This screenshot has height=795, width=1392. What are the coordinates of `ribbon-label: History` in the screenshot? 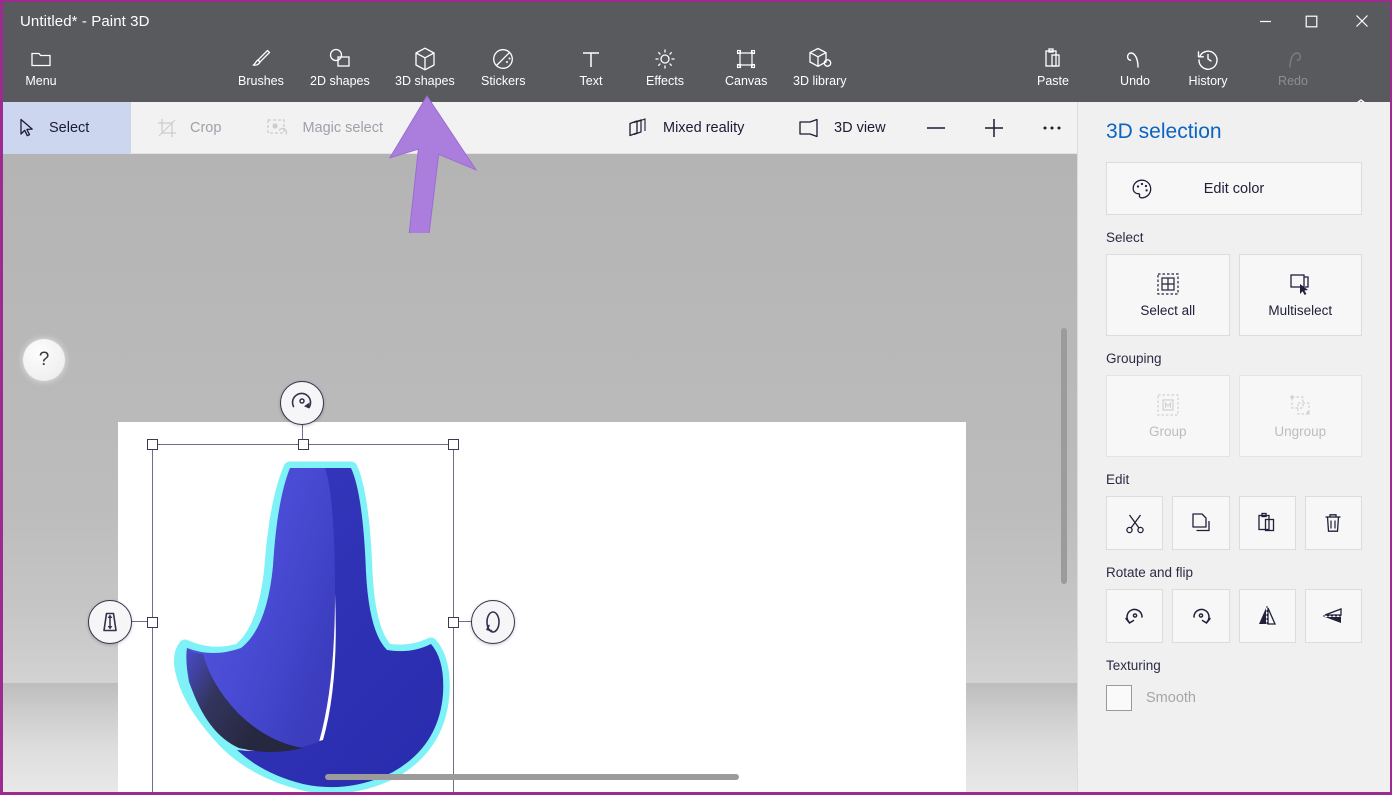 It's located at (1208, 81).